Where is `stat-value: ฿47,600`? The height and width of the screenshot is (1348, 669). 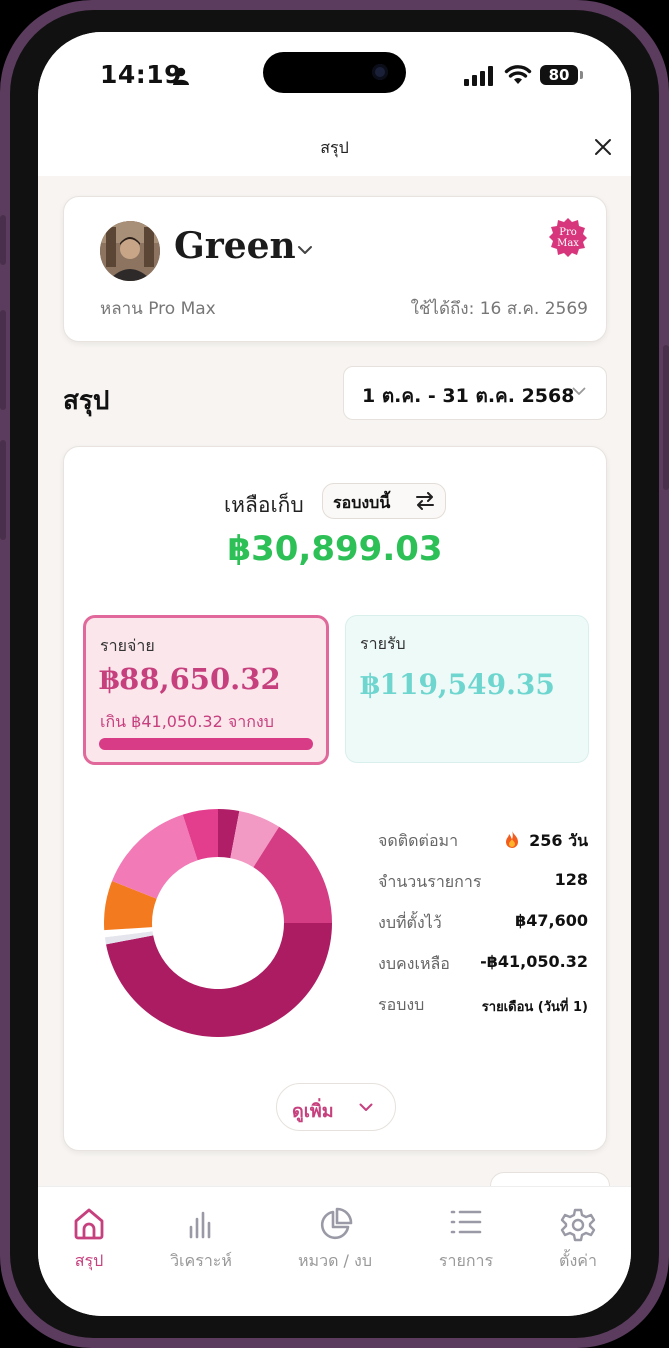 stat-value: ฿47,600 is located at coordinates (551, 920).